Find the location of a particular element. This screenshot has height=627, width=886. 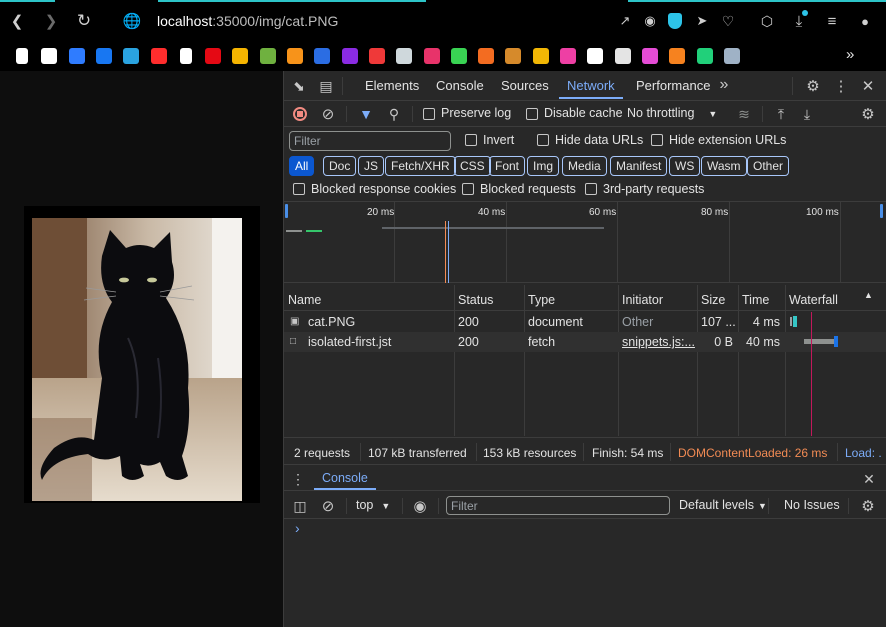

type-filter-js: JS is located at coordinates (371, 166).